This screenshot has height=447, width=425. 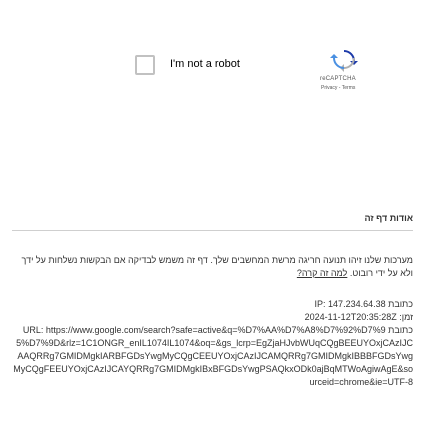 I want to click on recaptcha-logo-icon, so click(x=344, y=61).